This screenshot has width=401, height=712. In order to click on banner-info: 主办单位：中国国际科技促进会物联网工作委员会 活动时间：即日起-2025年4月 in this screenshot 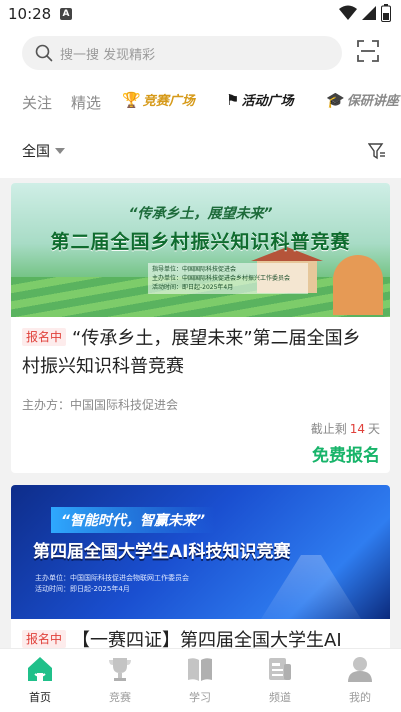, I will do `click(112, 584)`.